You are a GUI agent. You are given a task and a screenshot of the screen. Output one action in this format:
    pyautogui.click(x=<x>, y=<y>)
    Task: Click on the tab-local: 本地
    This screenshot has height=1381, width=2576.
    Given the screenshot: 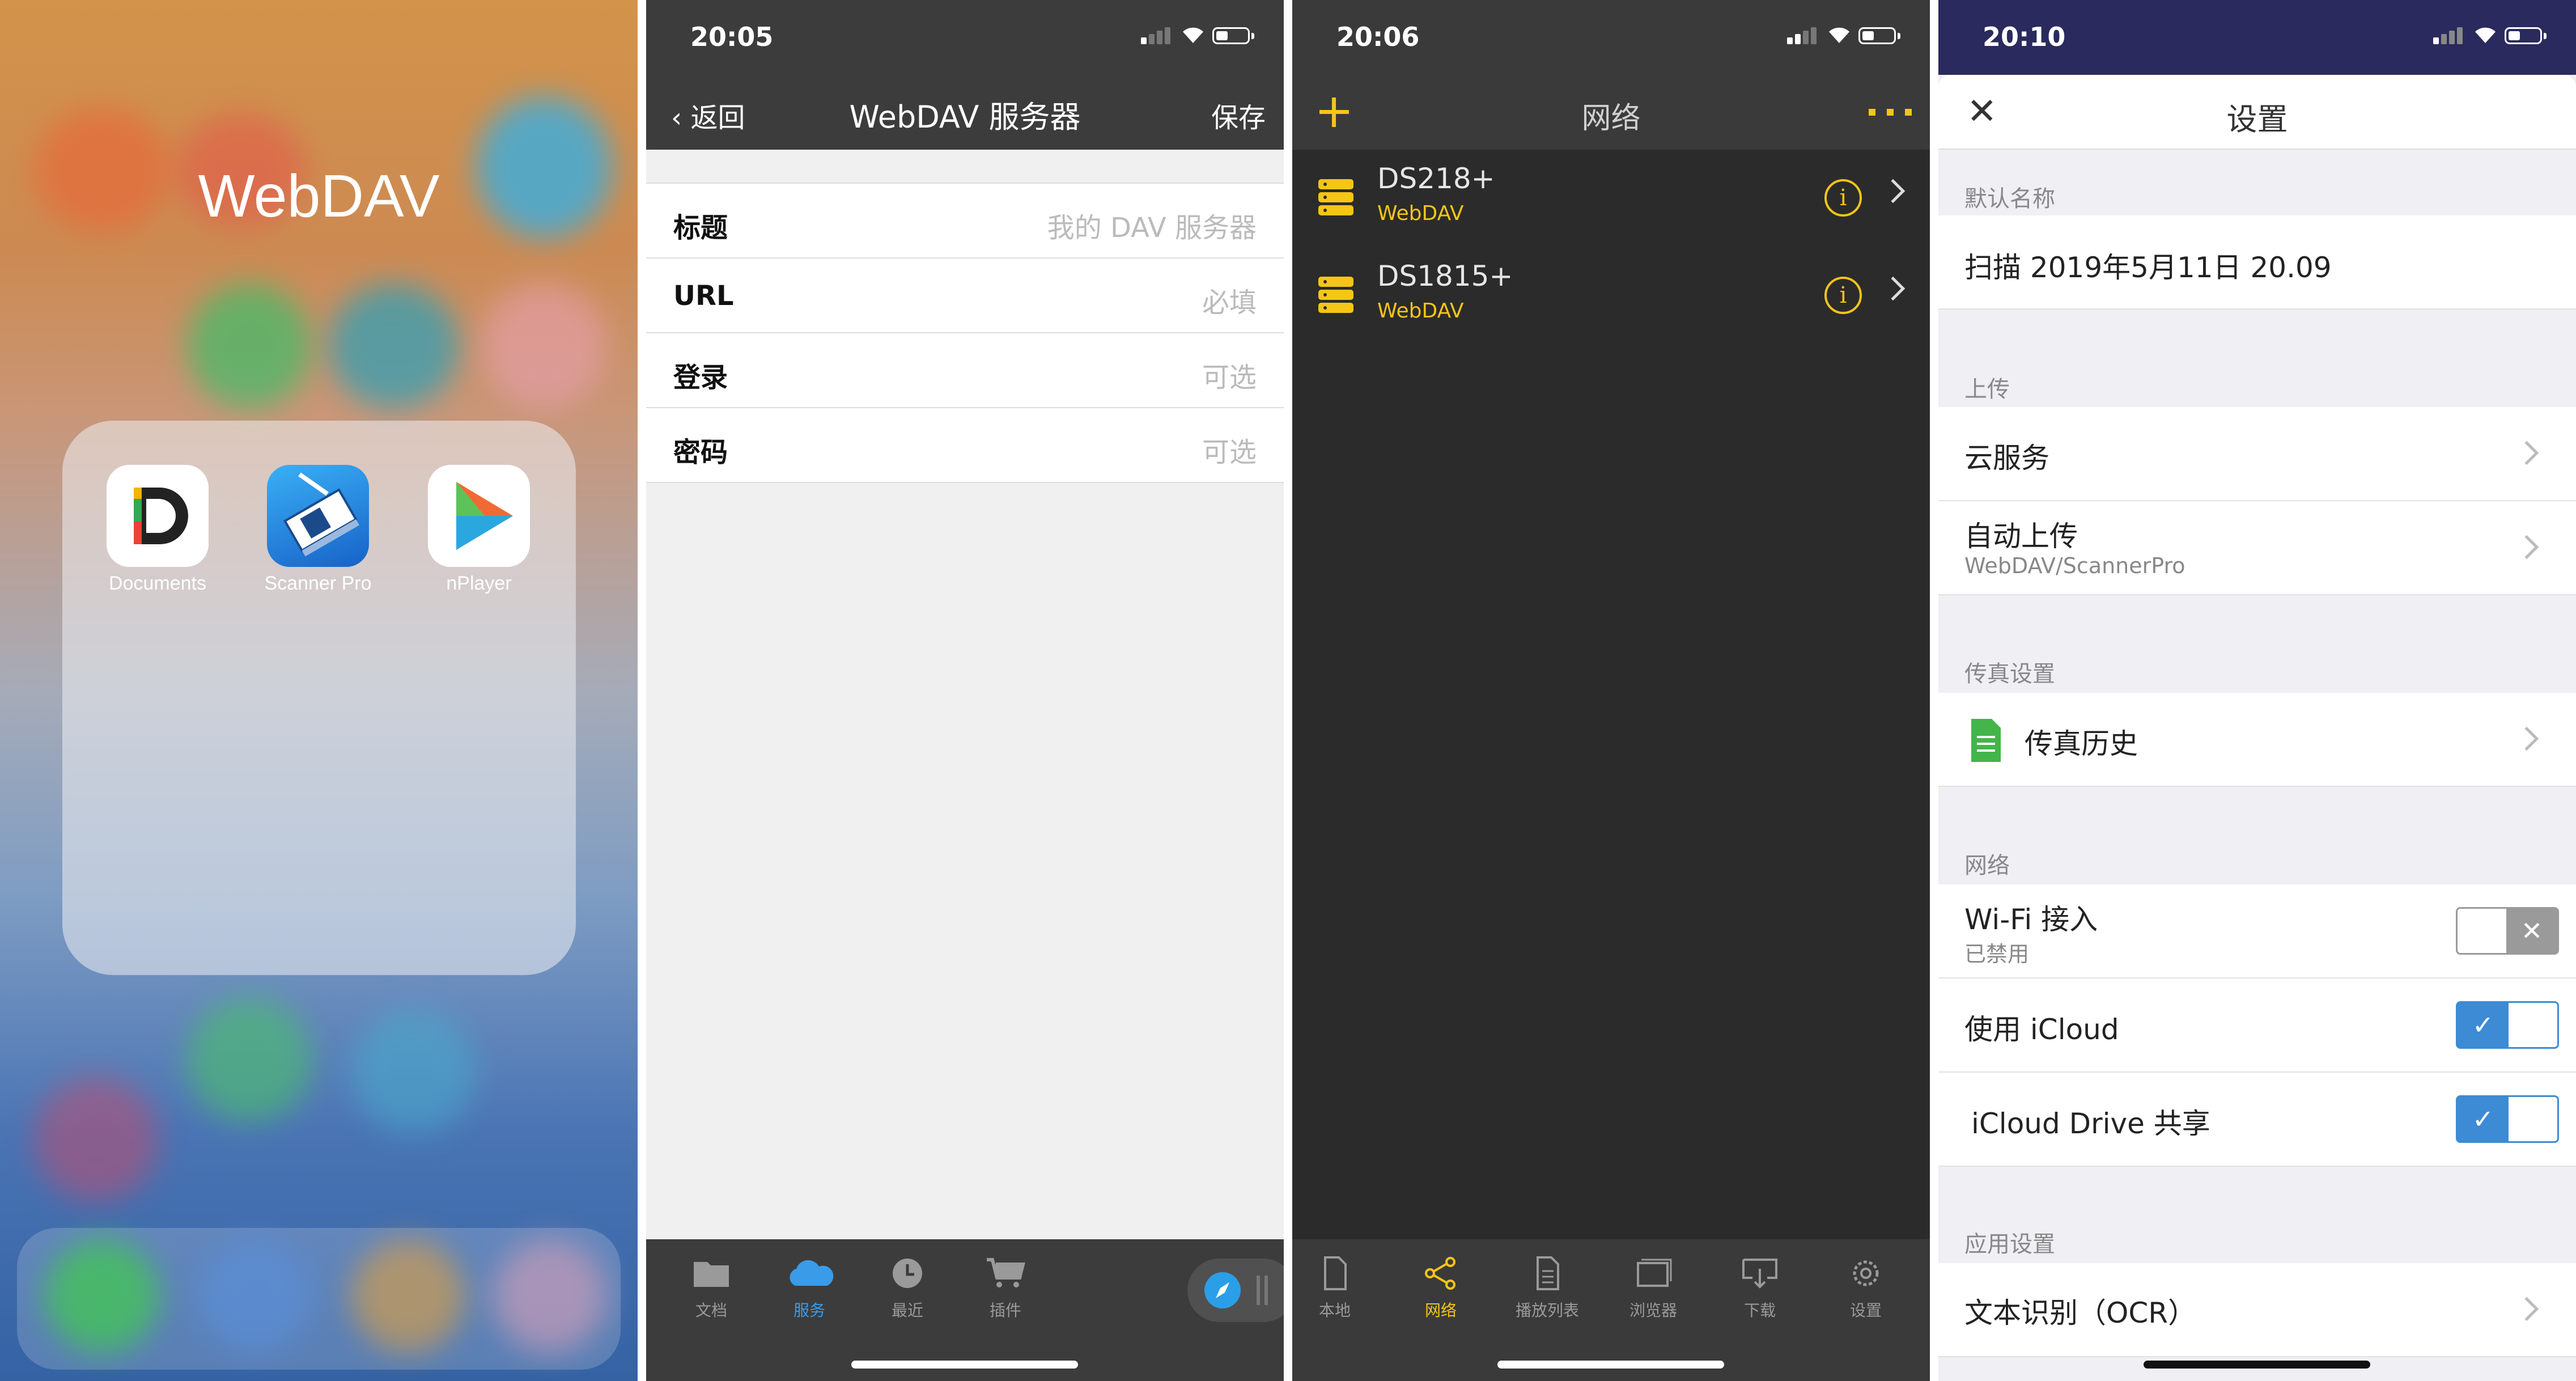 What is the action you would take?
    pyautogui.click(x=1334, y=1286)
    